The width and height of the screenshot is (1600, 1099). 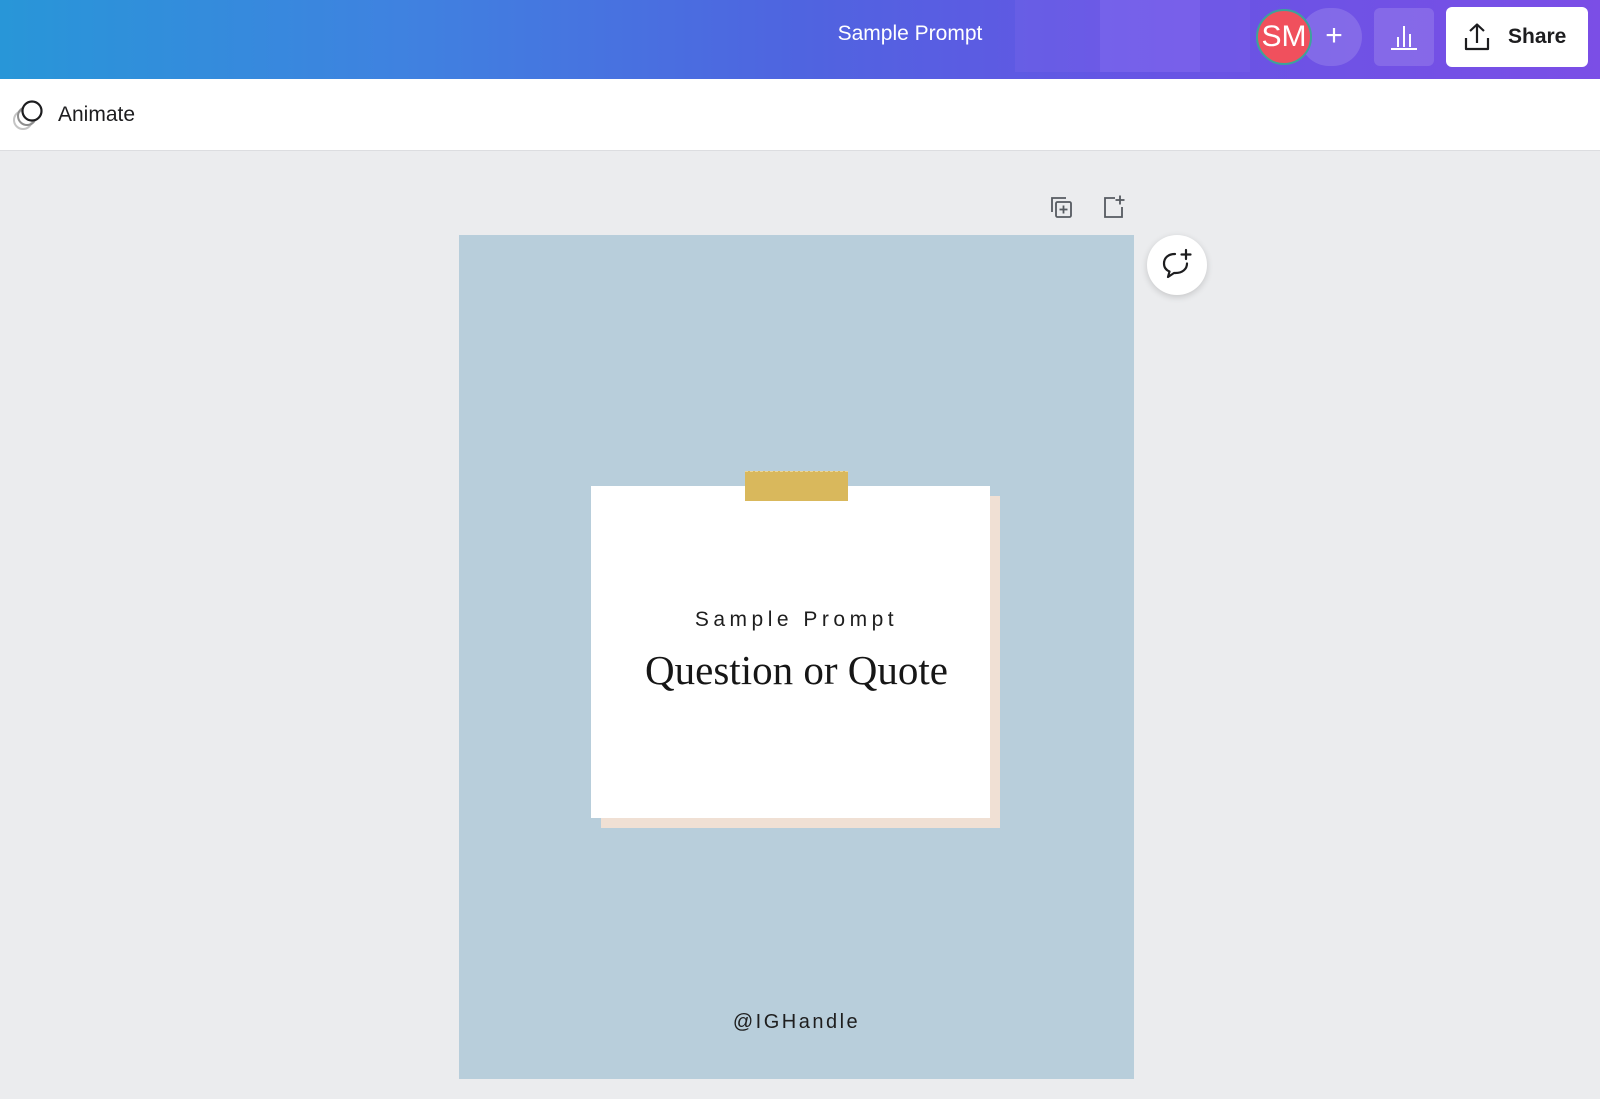 What do you see at coordinates (796, 670) in the screenshot?
I see `prompt-headline: Question or Quote` at bounding box center [796, 670].